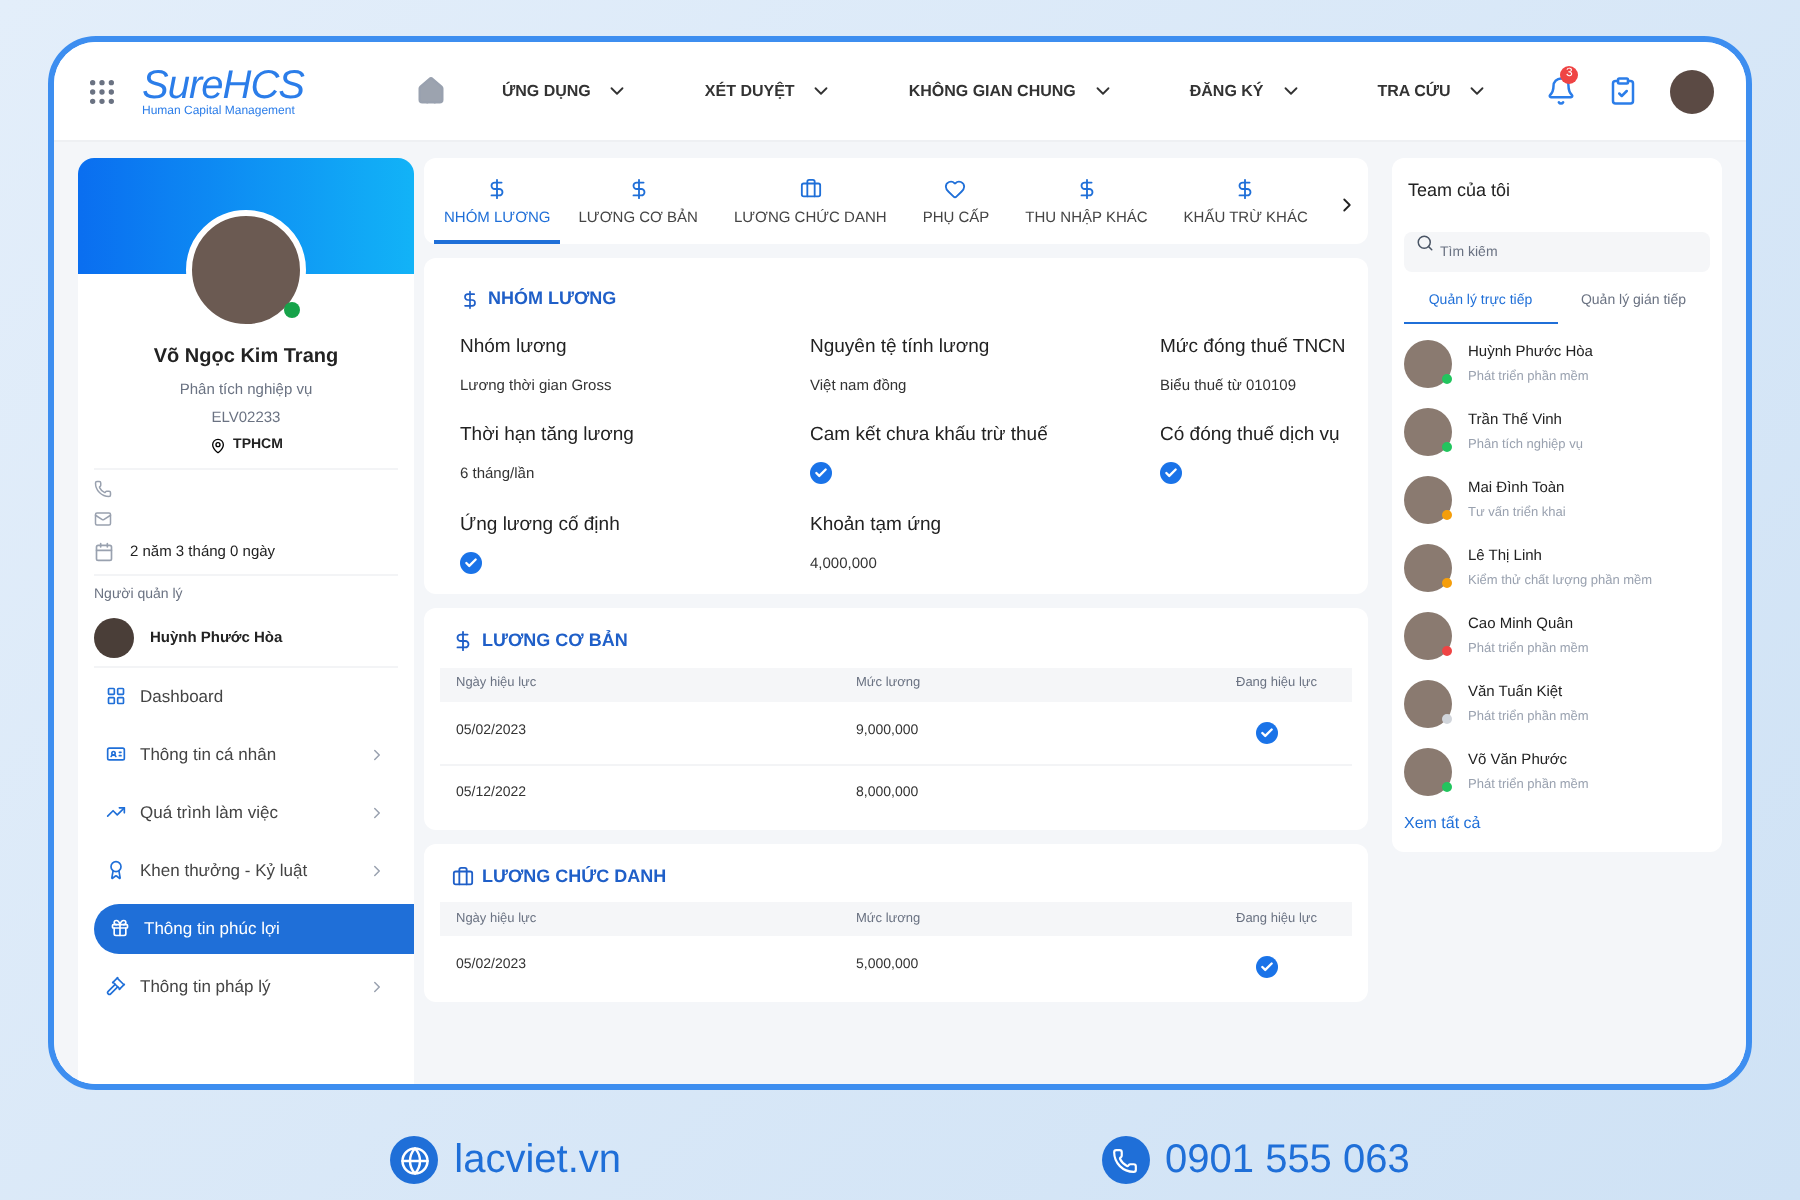 The image size is (1800, 1200). Describe the element at coordinates (217, 445) in the screenshot. I see `location-pin-icon` at that location.